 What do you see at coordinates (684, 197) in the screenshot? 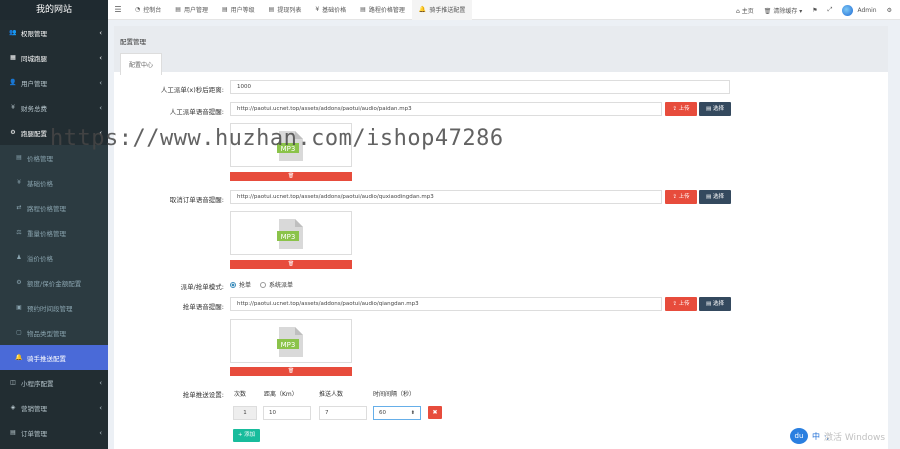
I see `upload-label: 上传` at bounding box center [684, 197].